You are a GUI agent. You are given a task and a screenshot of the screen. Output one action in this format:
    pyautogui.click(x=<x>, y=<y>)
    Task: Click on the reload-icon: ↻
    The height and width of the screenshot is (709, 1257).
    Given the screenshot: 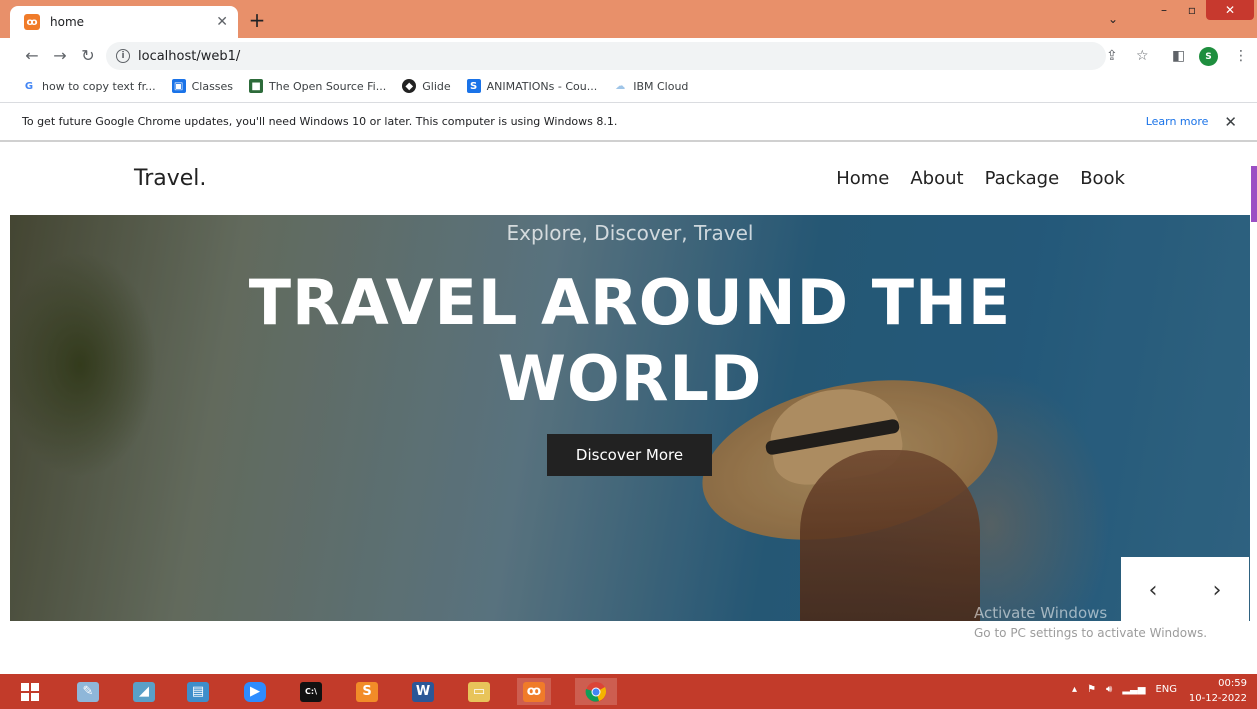 What is the action you would take?
    pyautogui.click(x=88, y=56)
    